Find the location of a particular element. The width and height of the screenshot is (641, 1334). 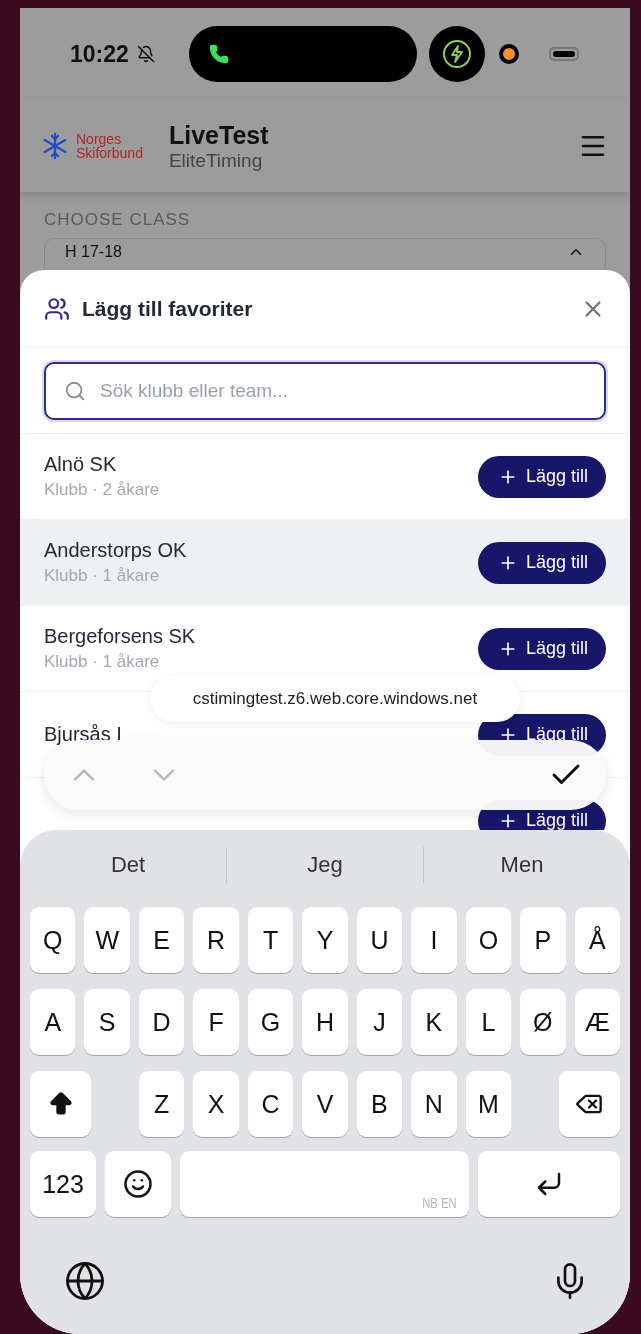

key: J is located at coordinates (379, 1022).